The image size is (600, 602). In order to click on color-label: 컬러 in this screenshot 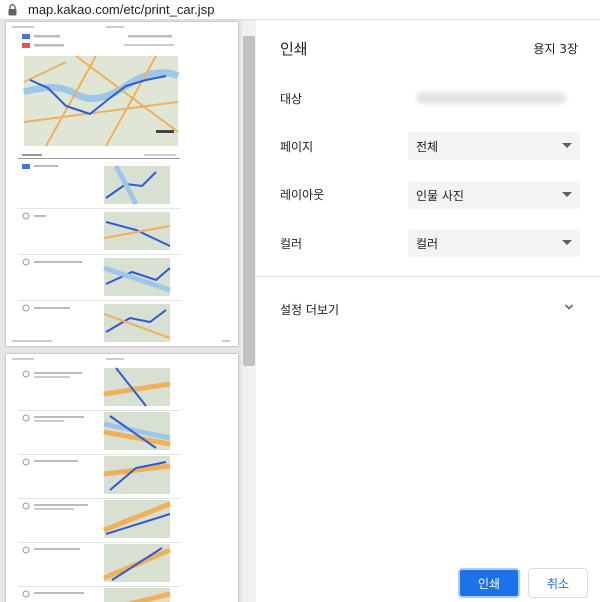, I will do `click(291, 244)`.